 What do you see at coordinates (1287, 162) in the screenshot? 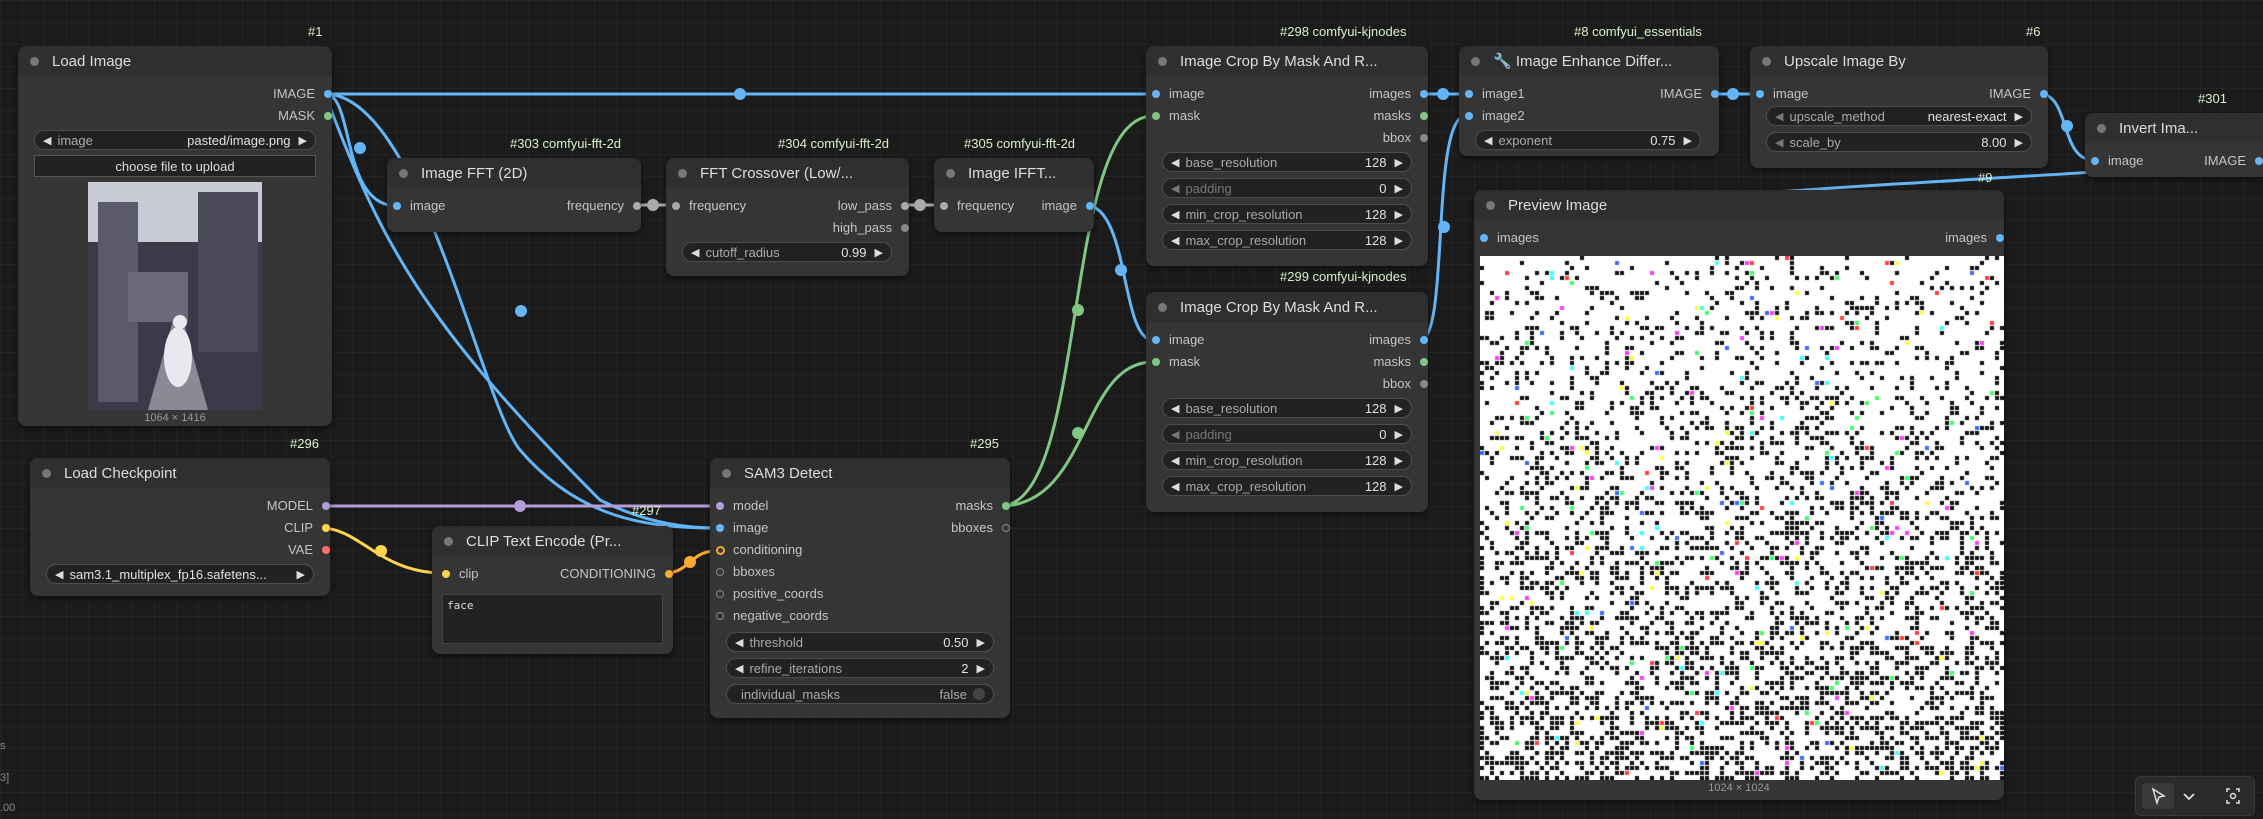
I see `base-resolution-widget: ◀ base_resolution 128 ▶` at bounding box center [1287, 162].